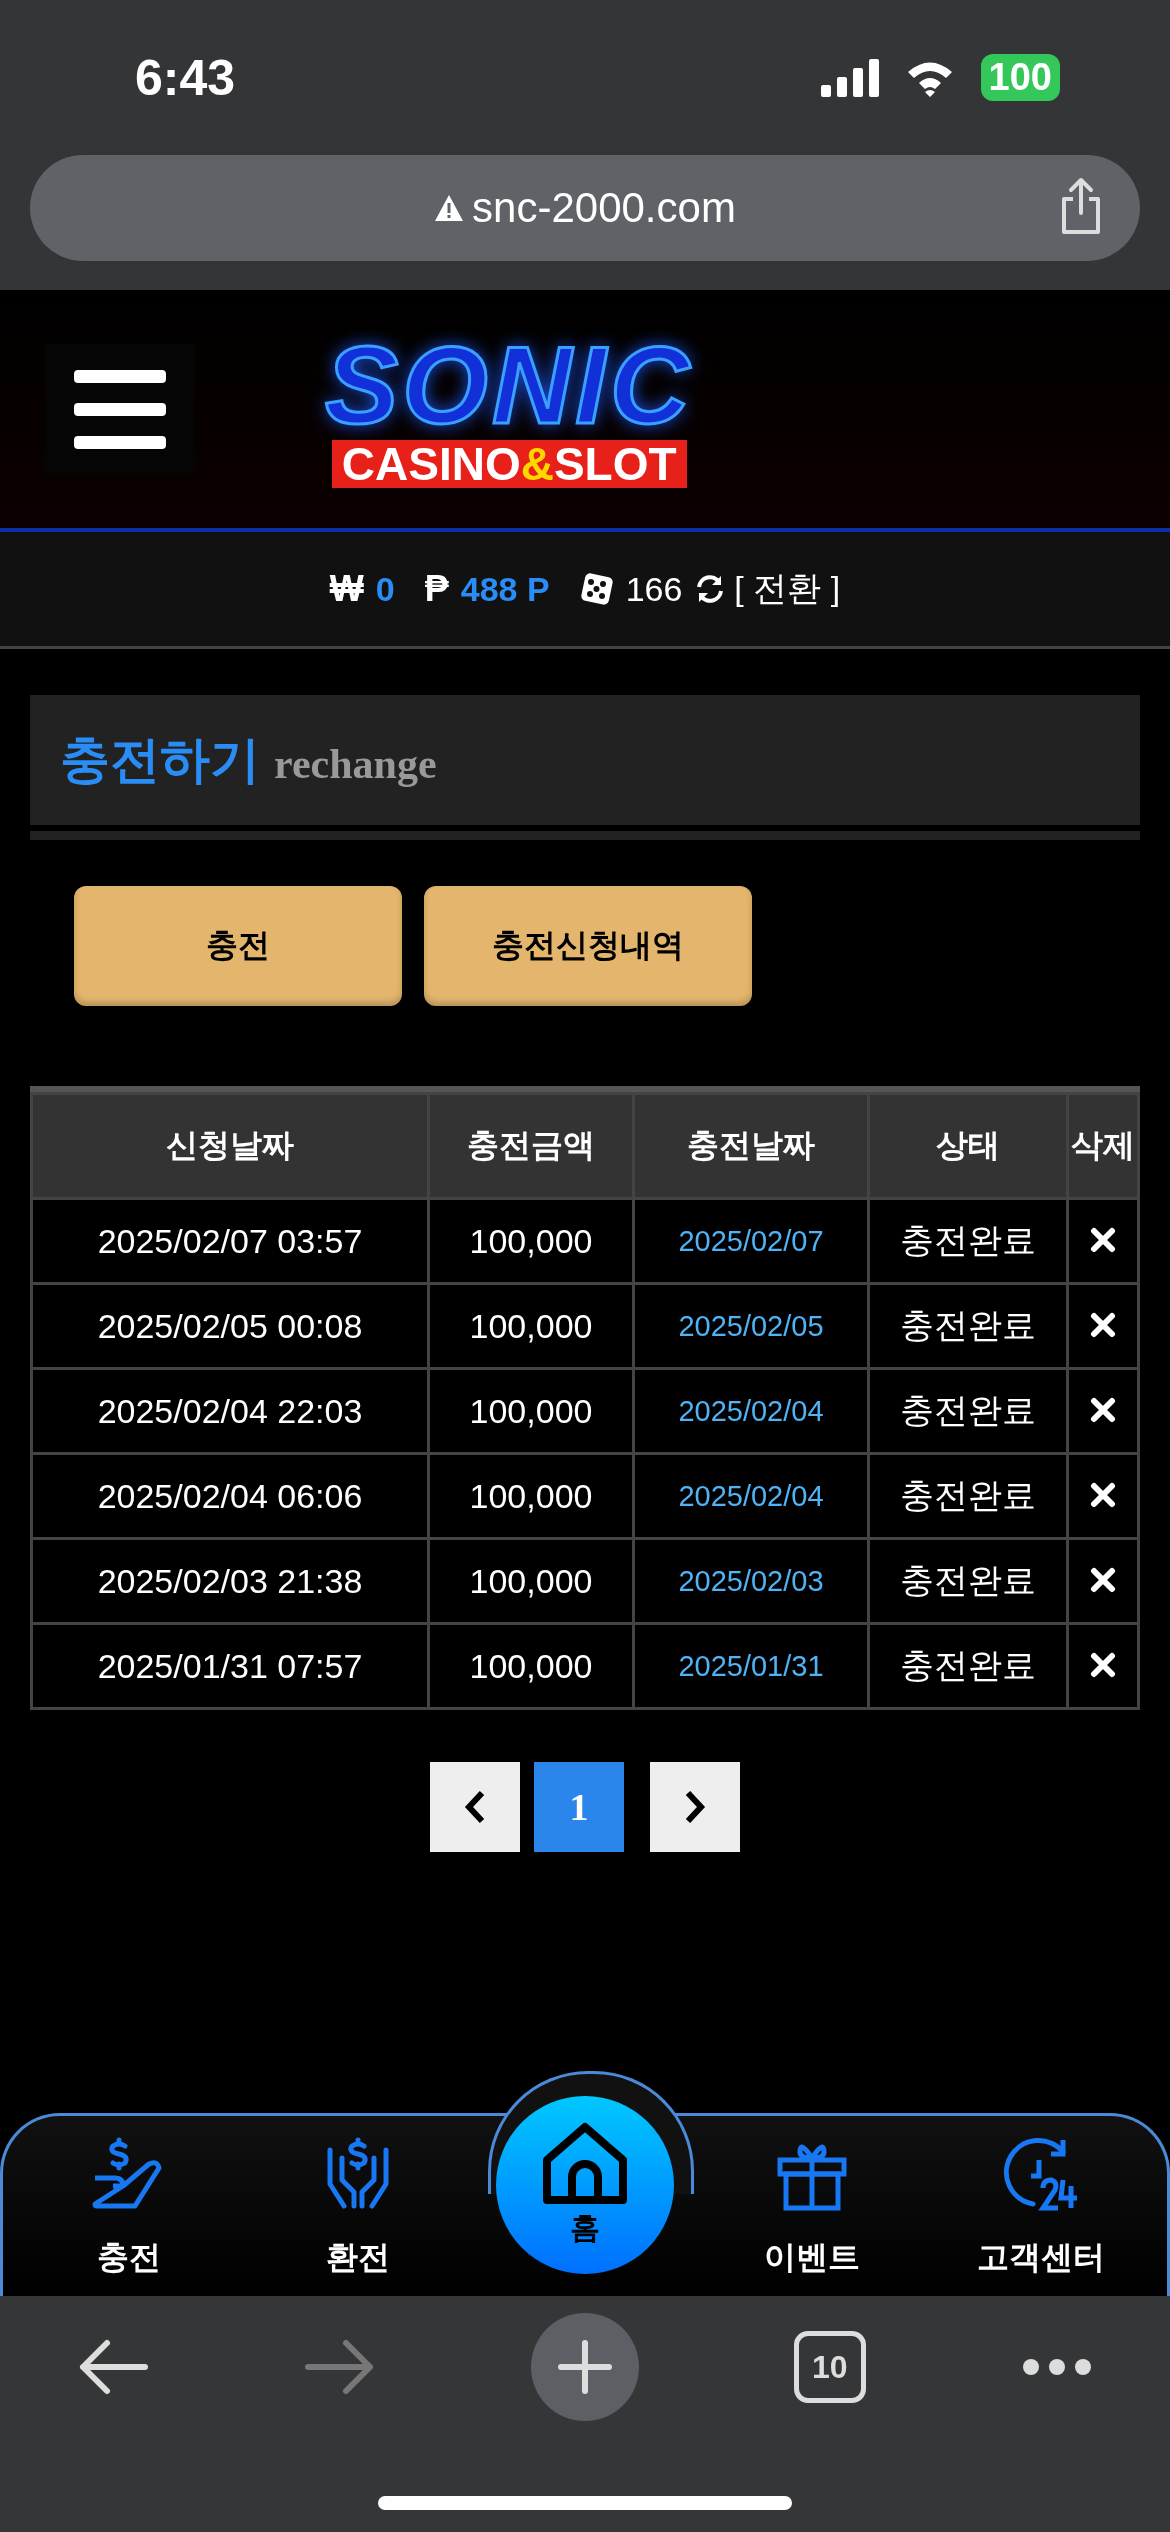 This screenshot has height=2532, width=1170. What do you see at coordinates (385, 589) in the screenshot?
I see `balance-amount: 0` at bounding box center [385, 589].